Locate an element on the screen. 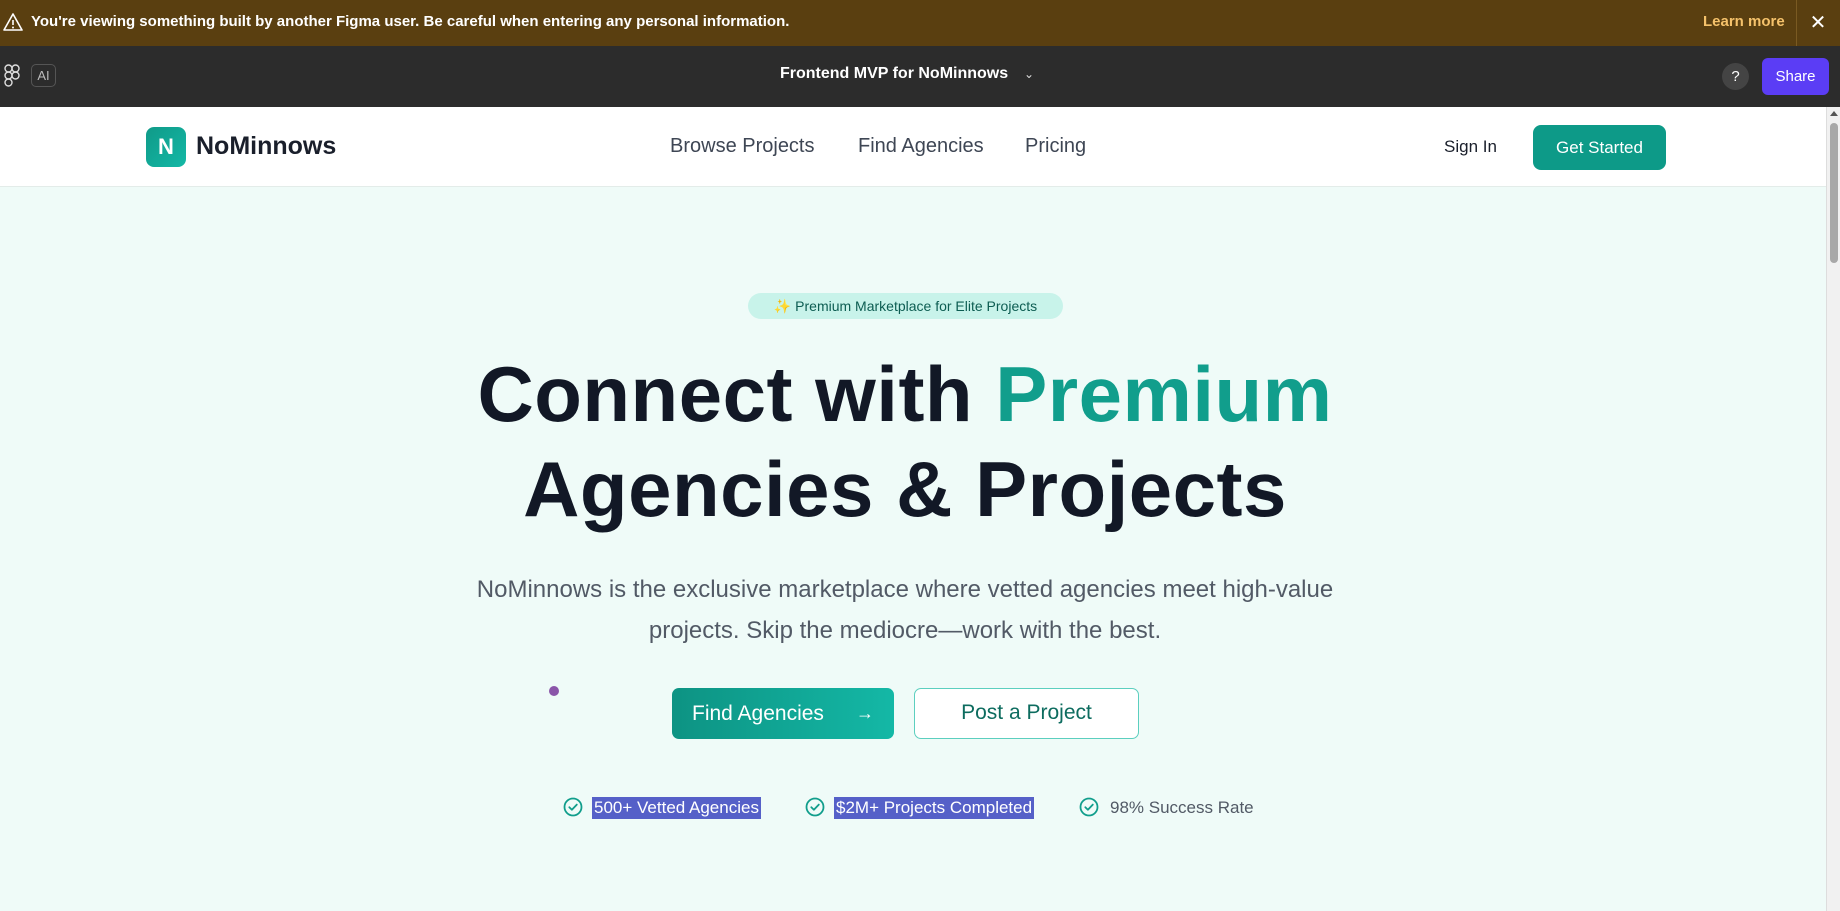  brand-name: NoMinnows is located at coordinates (266, 146).